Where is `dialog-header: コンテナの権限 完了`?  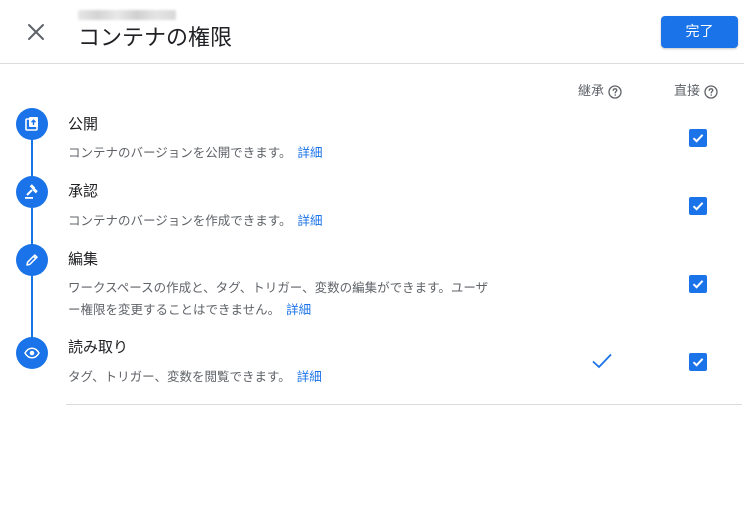 dialog-header: コンテナの権限 完了 is located at coordinates (372, 32).